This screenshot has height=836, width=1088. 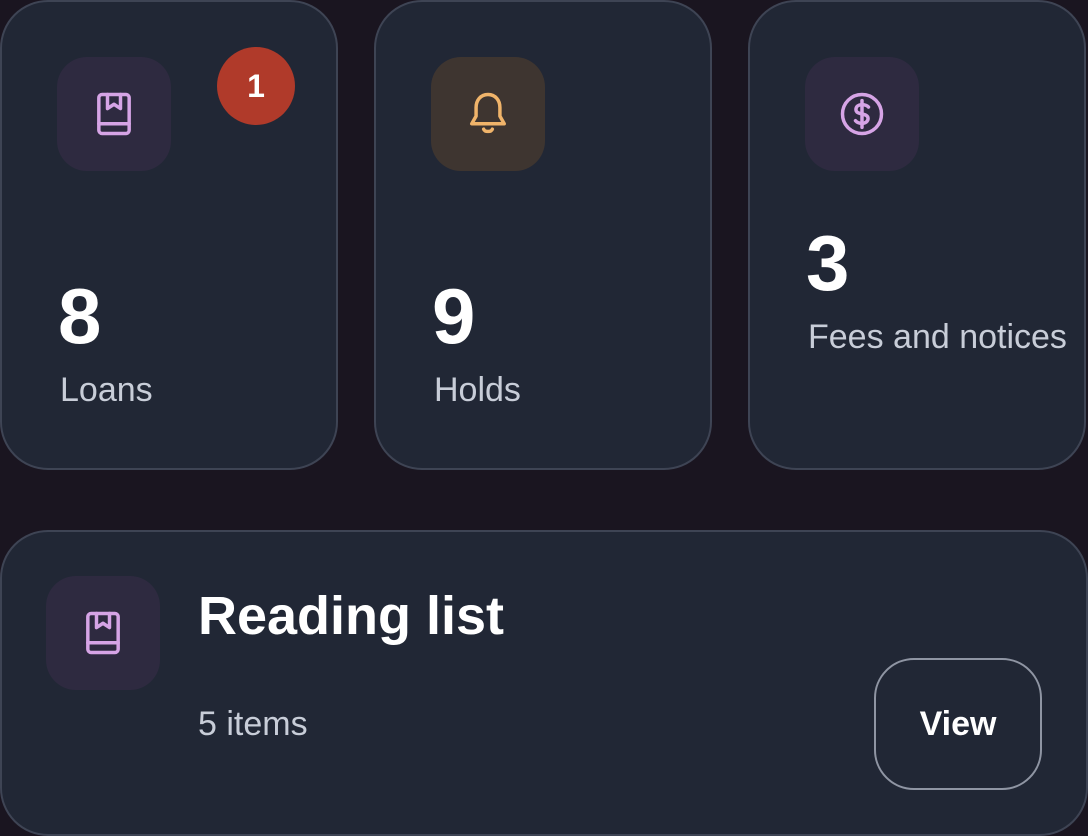 What do you see at coordinates (477, 390) in the screenshot?
I see `holds-label: Holds` at bounding box center [477, 390].